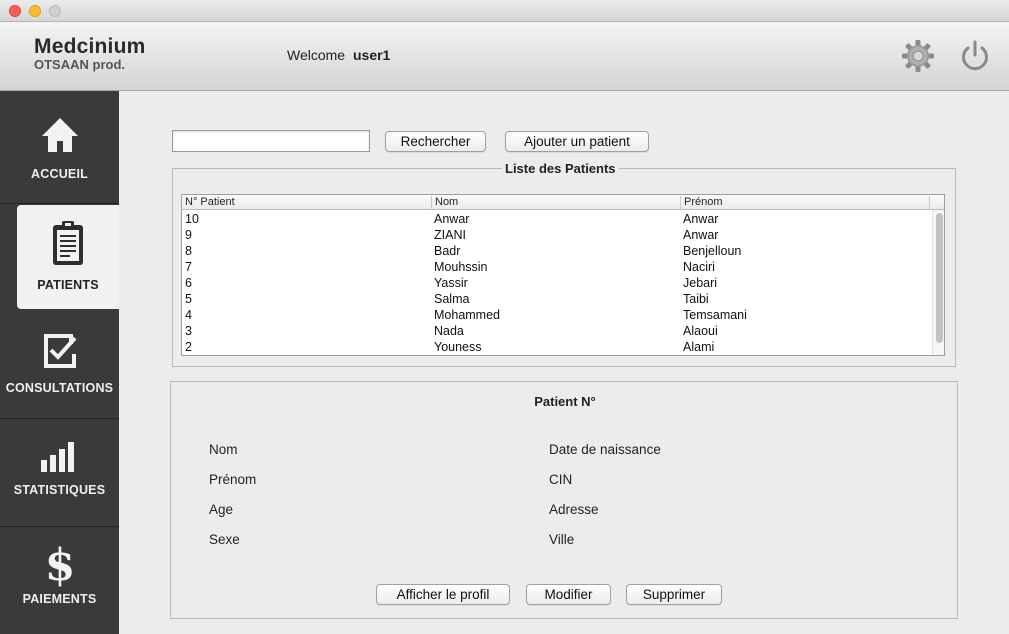 The image size is (1009, 634). What do you see at coordinates (557, 315) in the screenshot?
I see `table-row: 4 Mohammed Temsamani` at bounding box center [557, 315].